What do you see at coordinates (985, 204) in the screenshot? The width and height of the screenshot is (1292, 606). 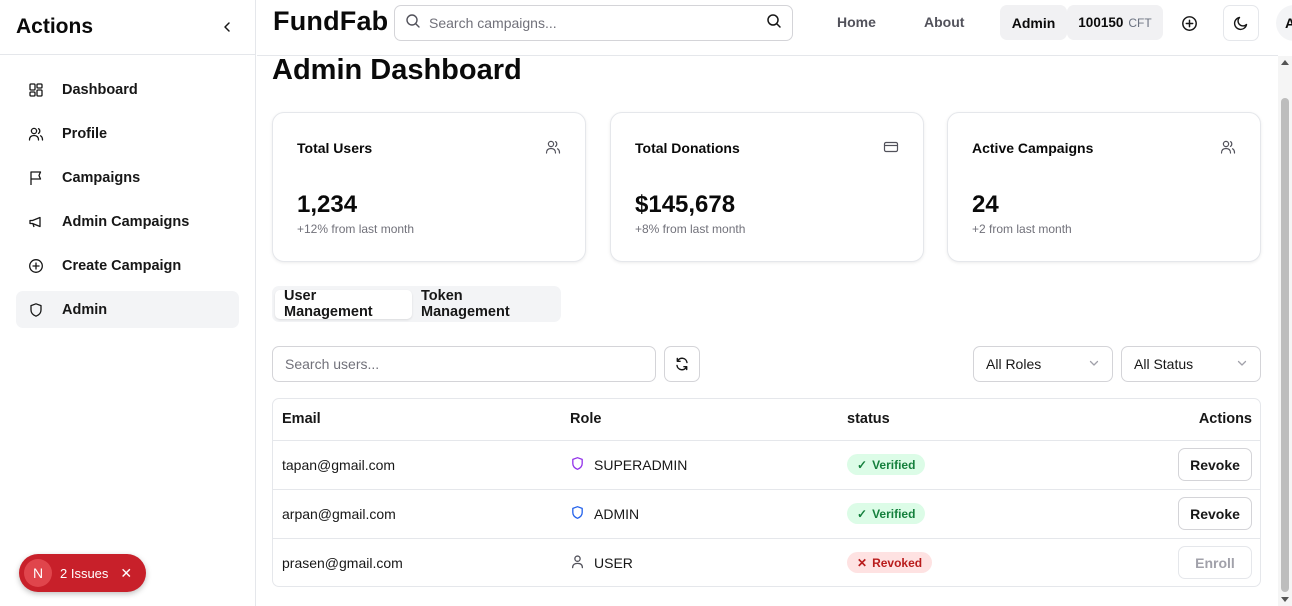 I see `card-value: 24` at bounding box center [985, 204].